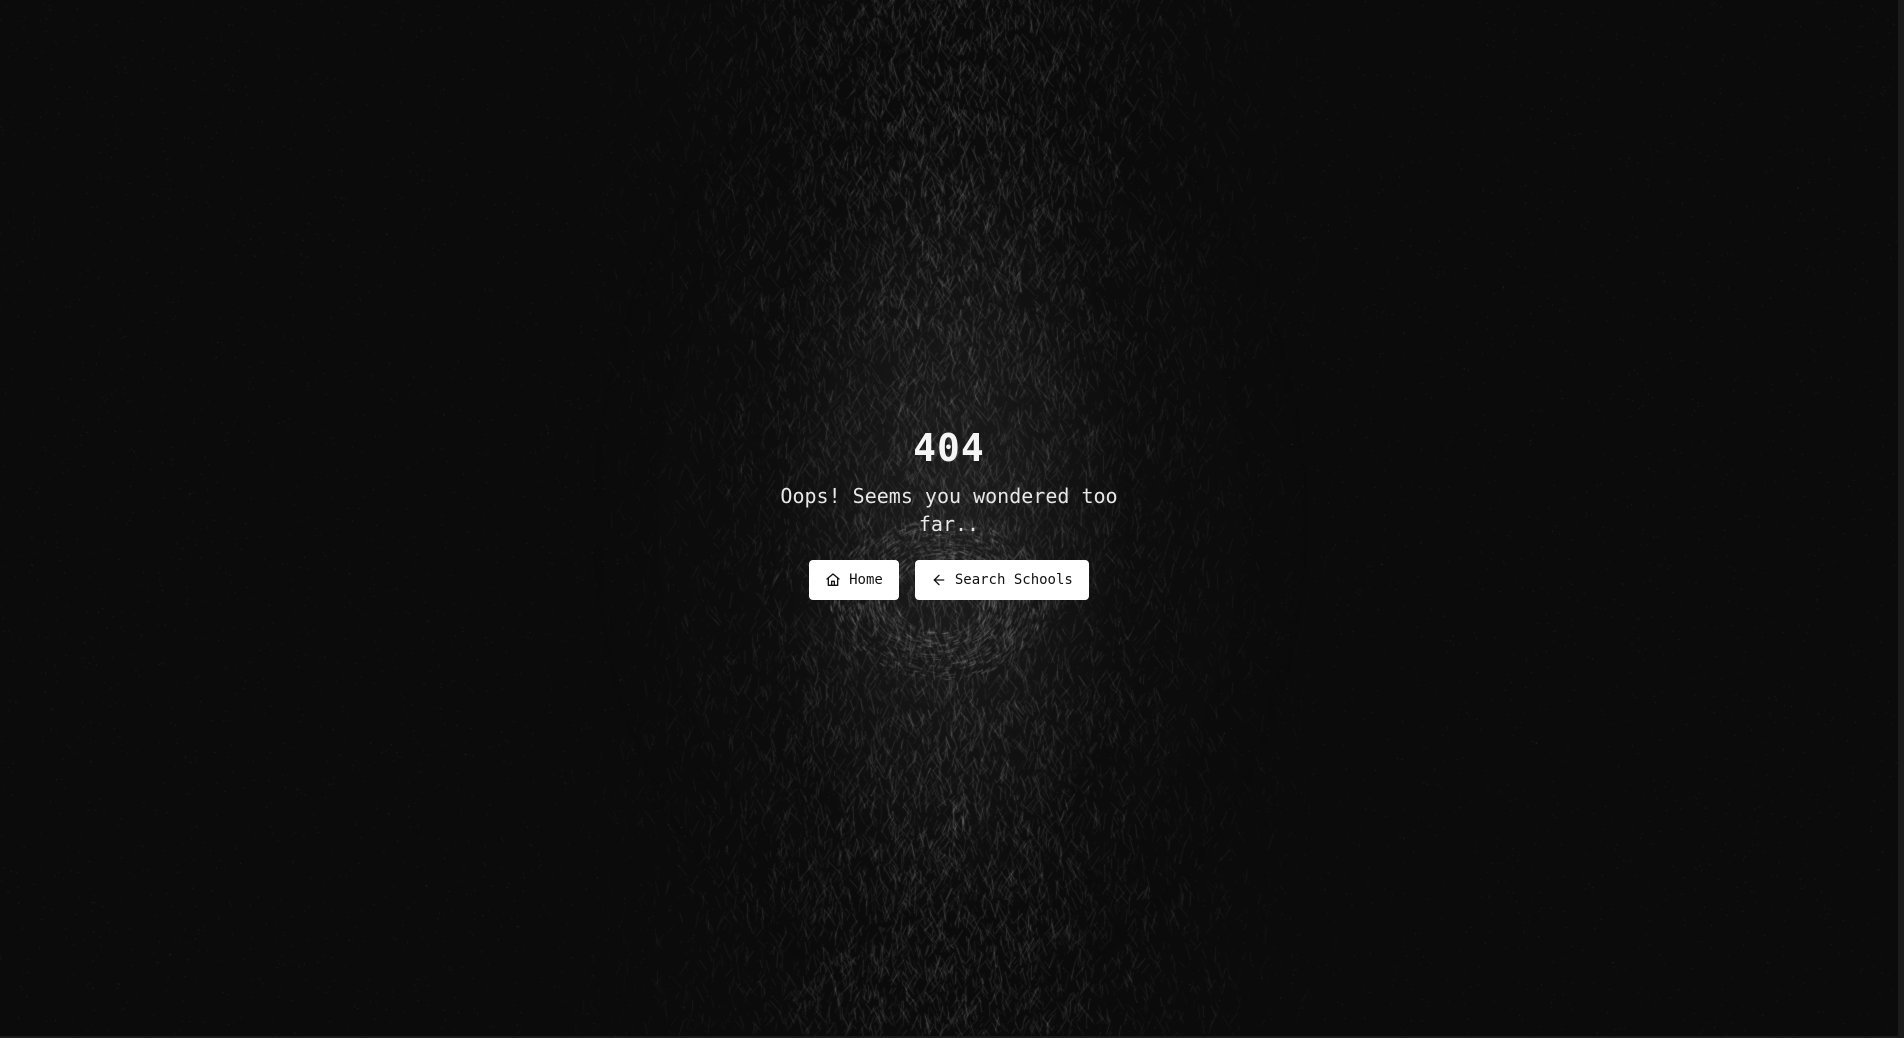  Describe the element at coordinates (833, 580) in the screenshot. I see `home-icon` at that location.